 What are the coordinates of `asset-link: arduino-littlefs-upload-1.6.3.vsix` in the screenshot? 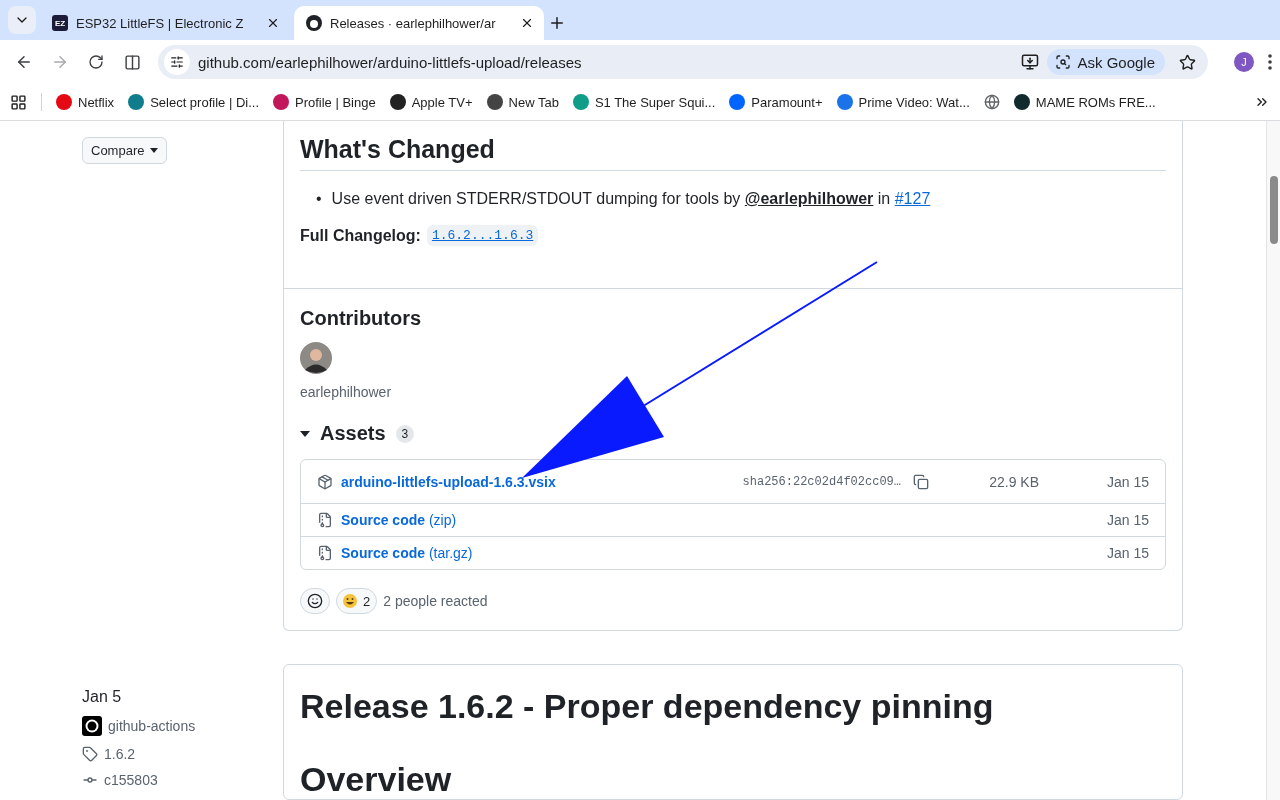 It's located at (448, 481).